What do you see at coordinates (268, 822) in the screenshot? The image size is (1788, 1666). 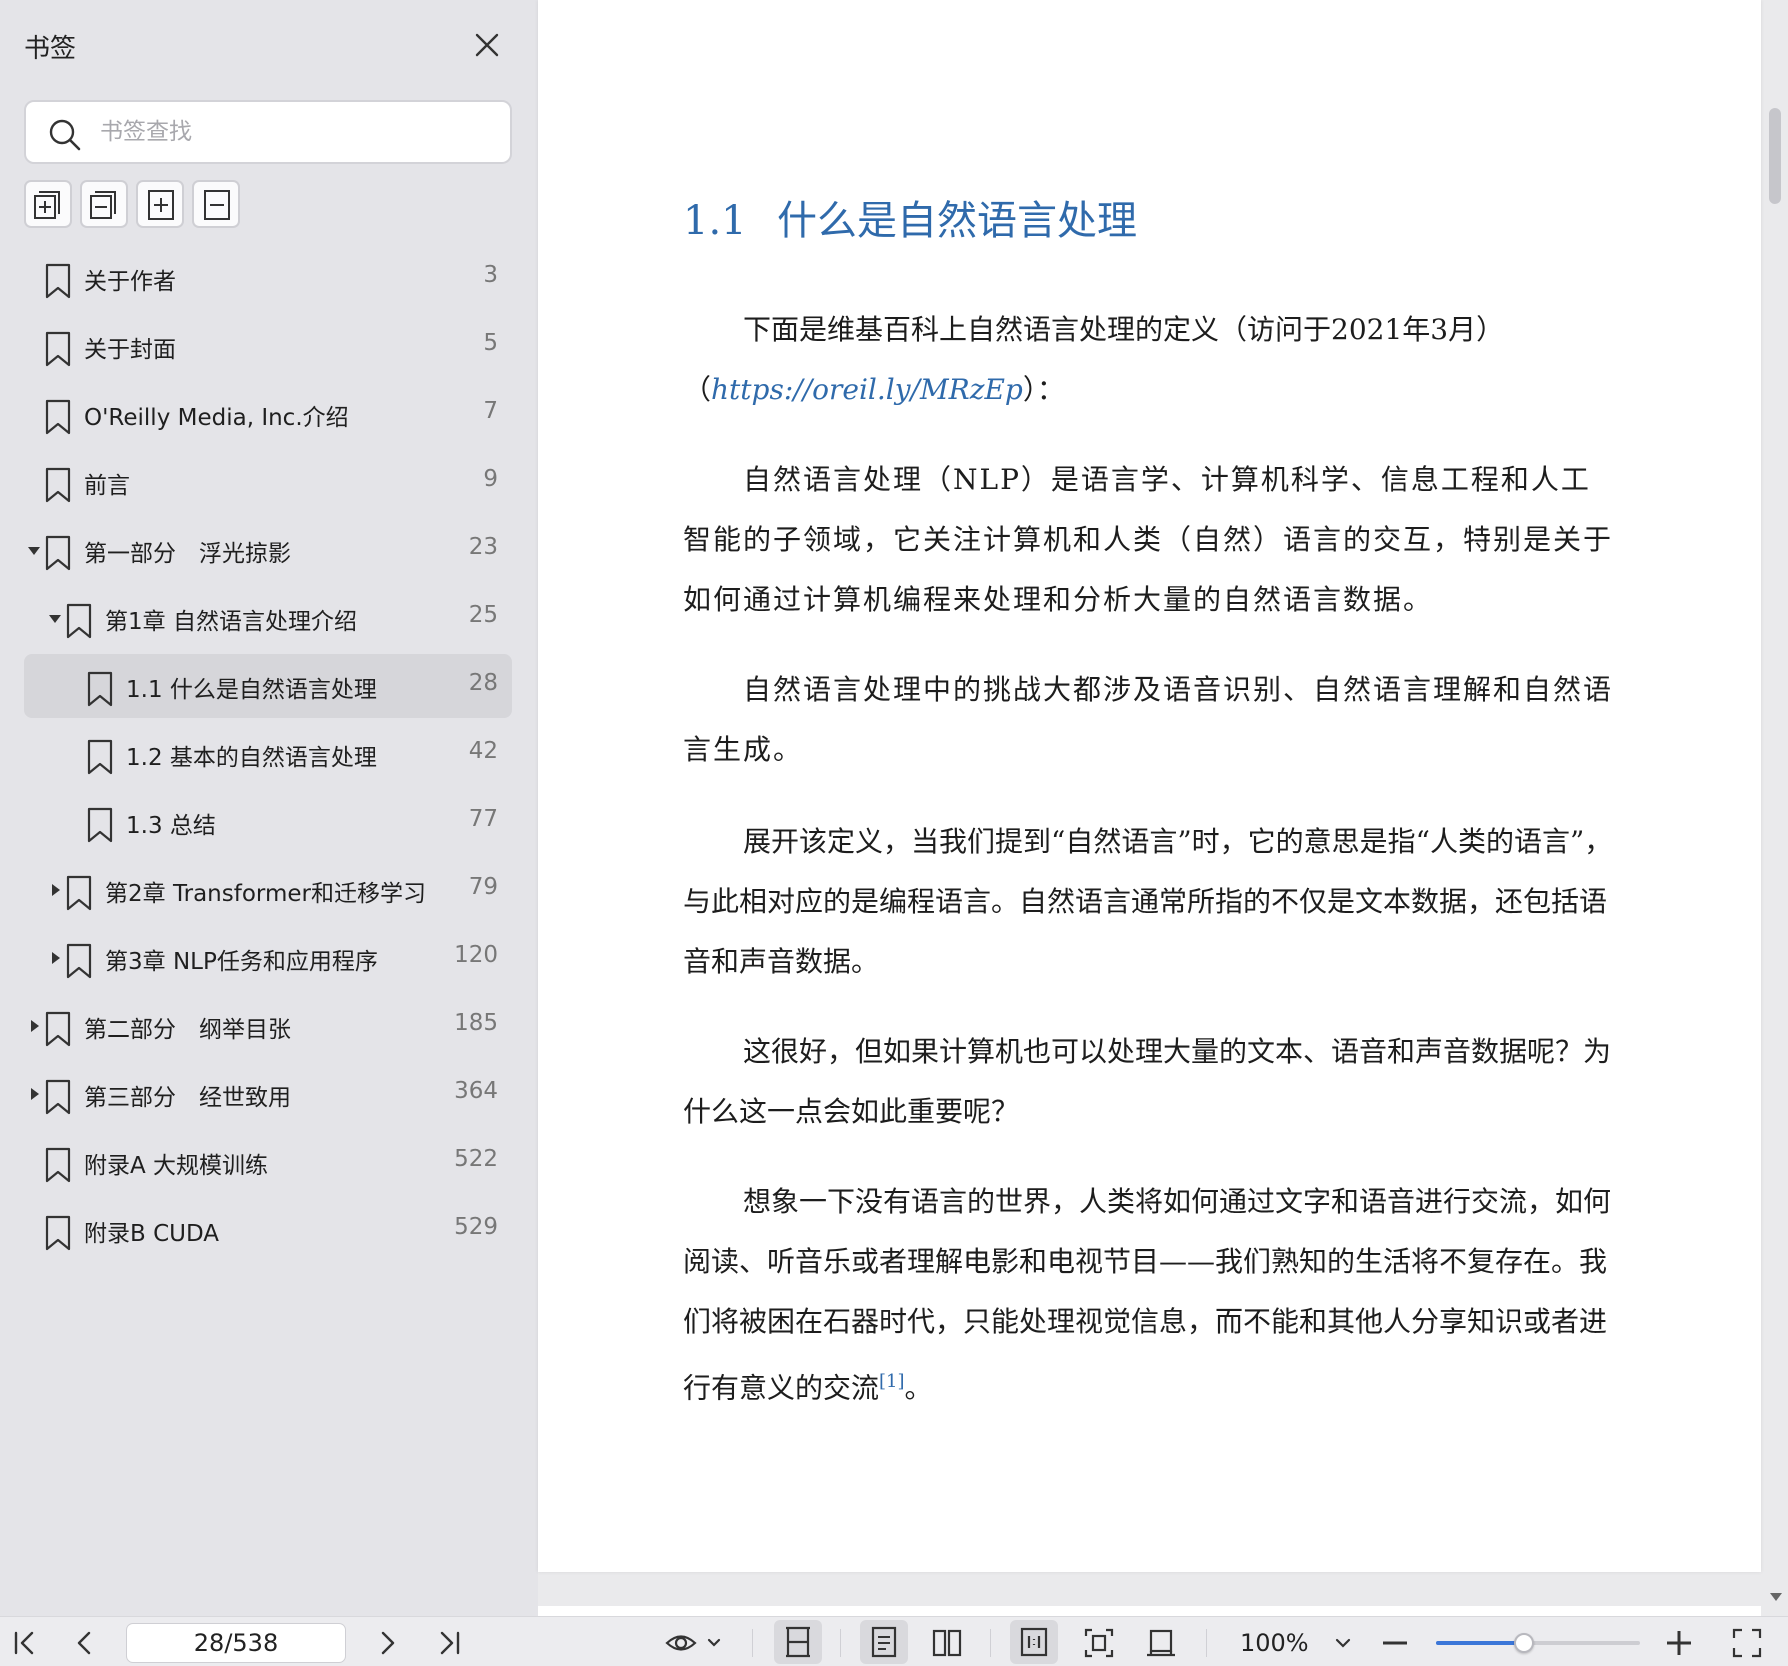 I see `bookmark-item: 1.3 总结 77` at bounding box center [268, 822].